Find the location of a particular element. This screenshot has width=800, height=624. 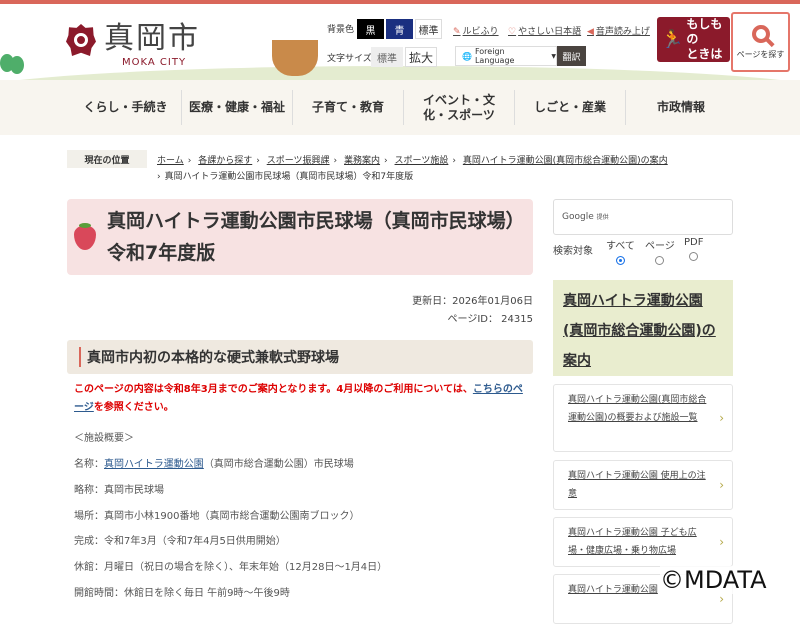

section-heading: 真岡市内初の本格的な硬式兼軟式野球場 is located at coordinates (300, 357).